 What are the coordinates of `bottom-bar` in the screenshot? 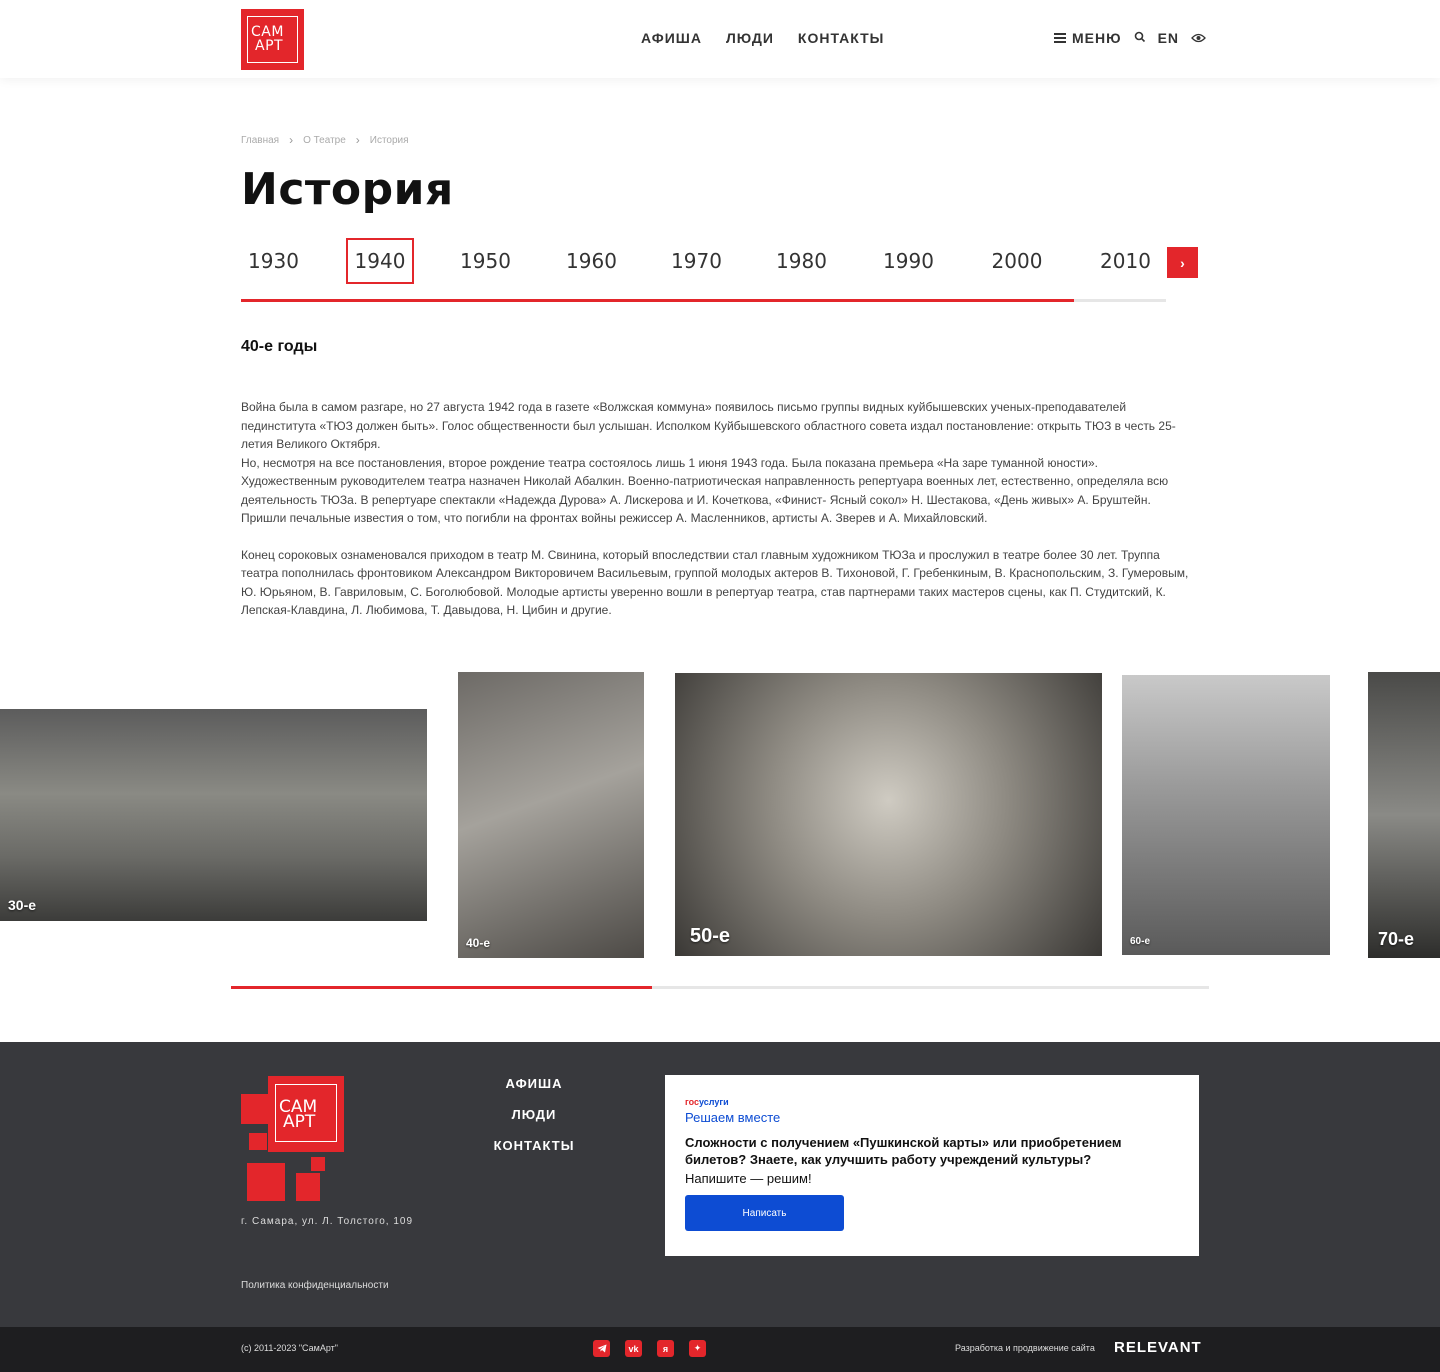 It's located at (720, 1349).